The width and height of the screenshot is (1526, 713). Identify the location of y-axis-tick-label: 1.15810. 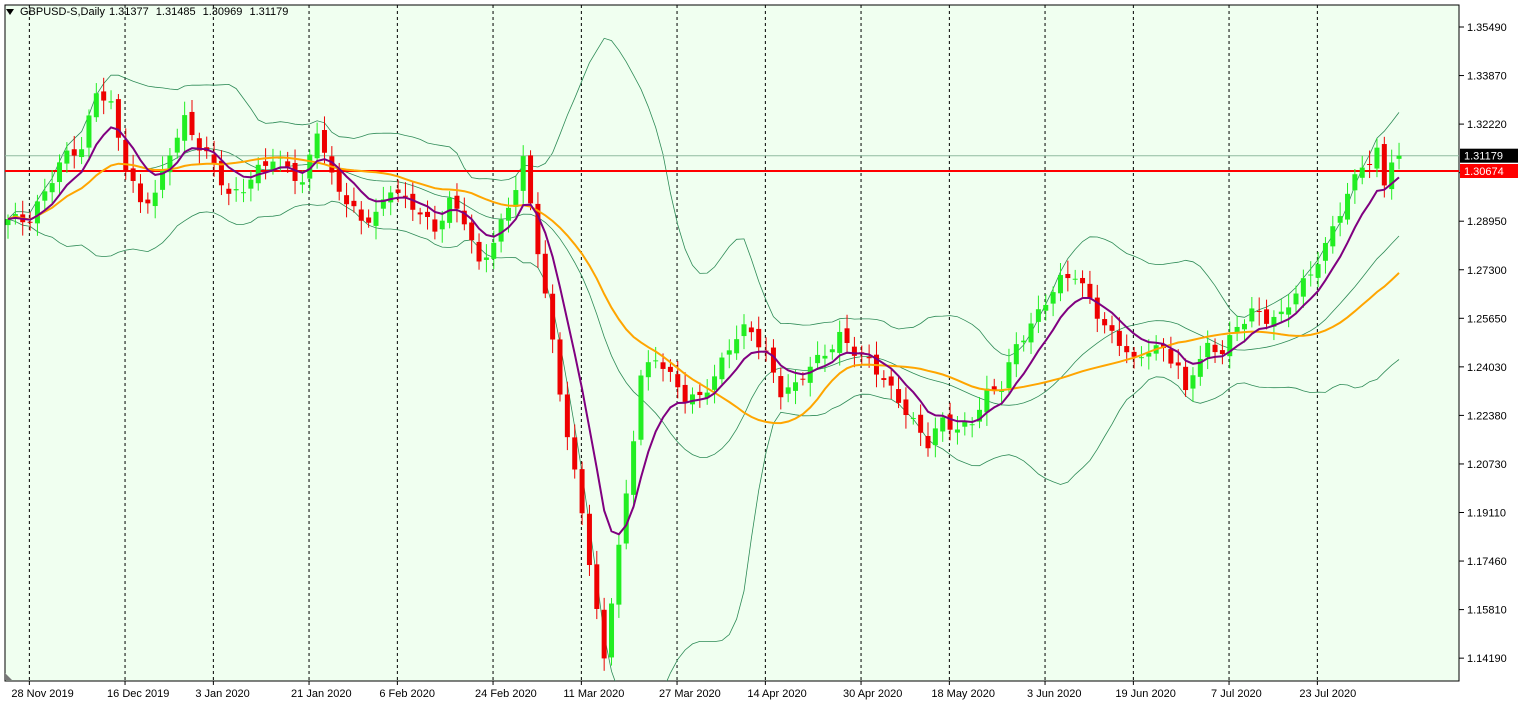
(1487, 611).